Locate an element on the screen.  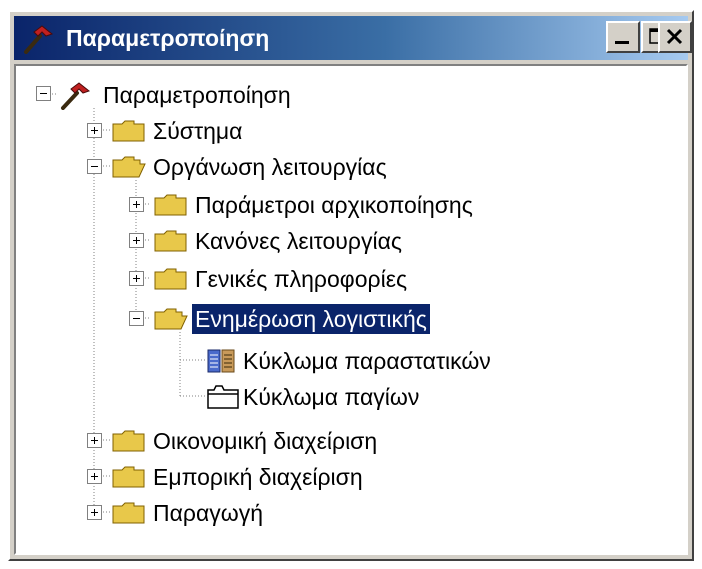
close-button is located at coordinates (675, 37).